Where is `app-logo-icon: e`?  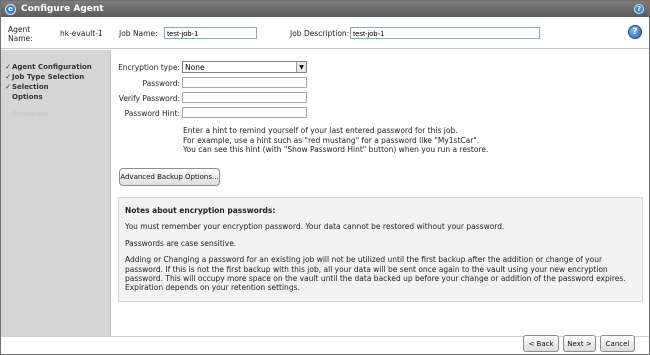
app-logo-icon: e is located at coordinates (10, 9).